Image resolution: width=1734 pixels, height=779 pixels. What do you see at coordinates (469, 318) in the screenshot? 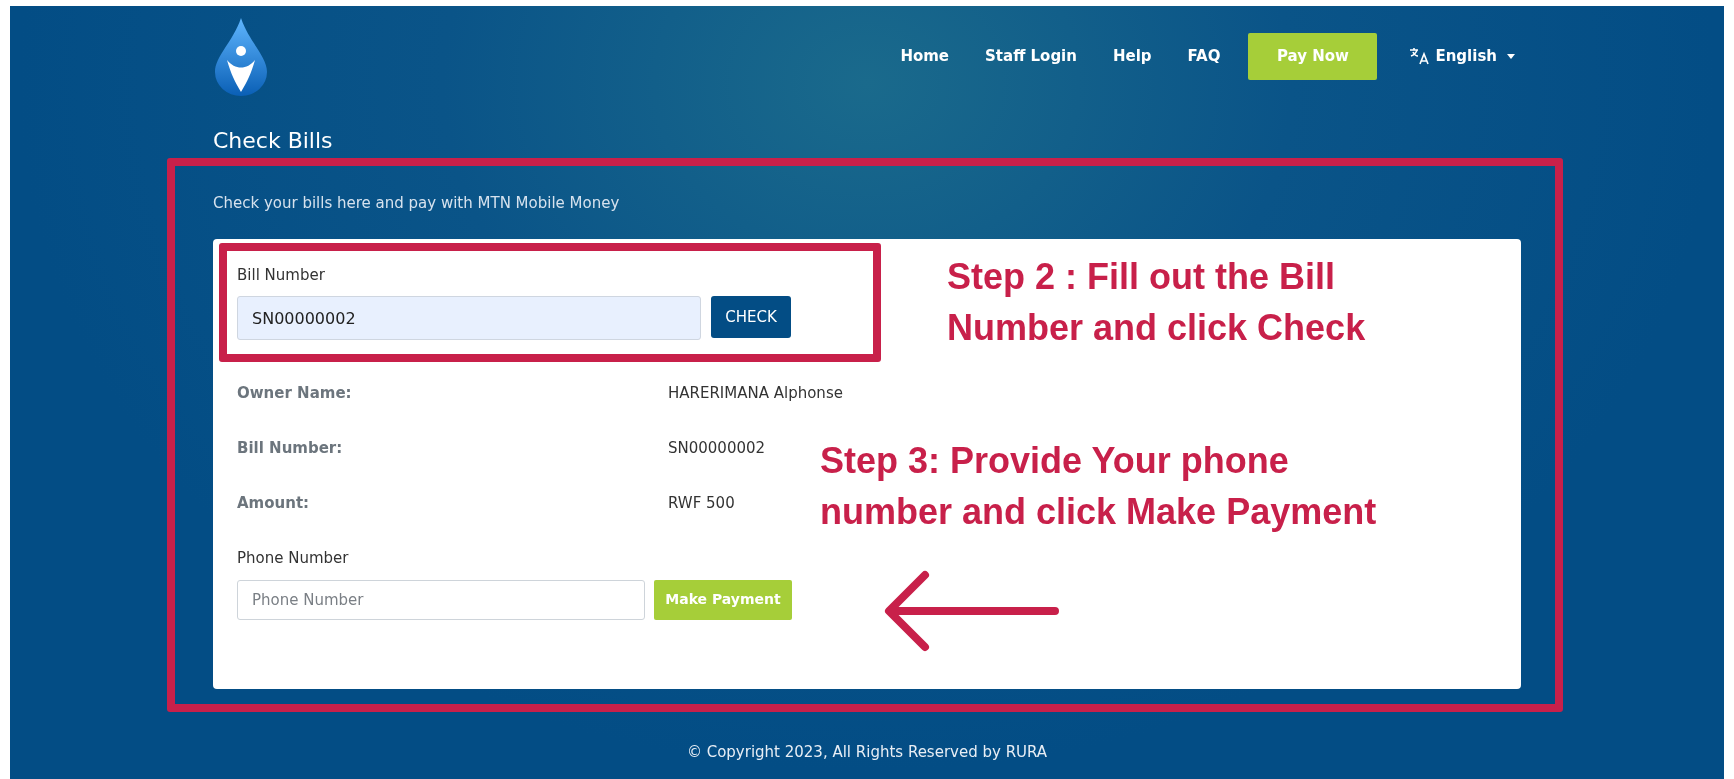
I see `bill-number-field: SN00000002` at bounding box center [469, 318].